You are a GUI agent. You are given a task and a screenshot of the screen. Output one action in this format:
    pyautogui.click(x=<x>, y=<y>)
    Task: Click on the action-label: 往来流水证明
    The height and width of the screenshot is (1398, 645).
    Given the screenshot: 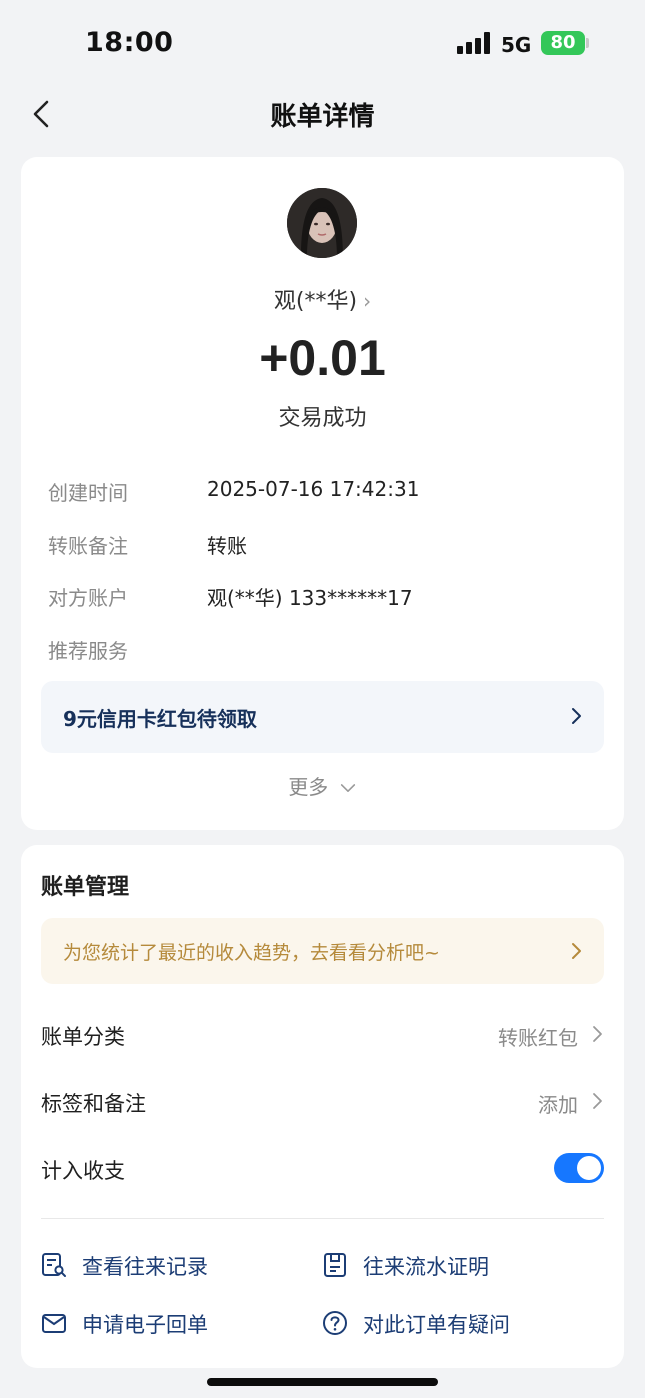 What is the action you would take?
    pyautogui.click(x=426, y=1267)
    